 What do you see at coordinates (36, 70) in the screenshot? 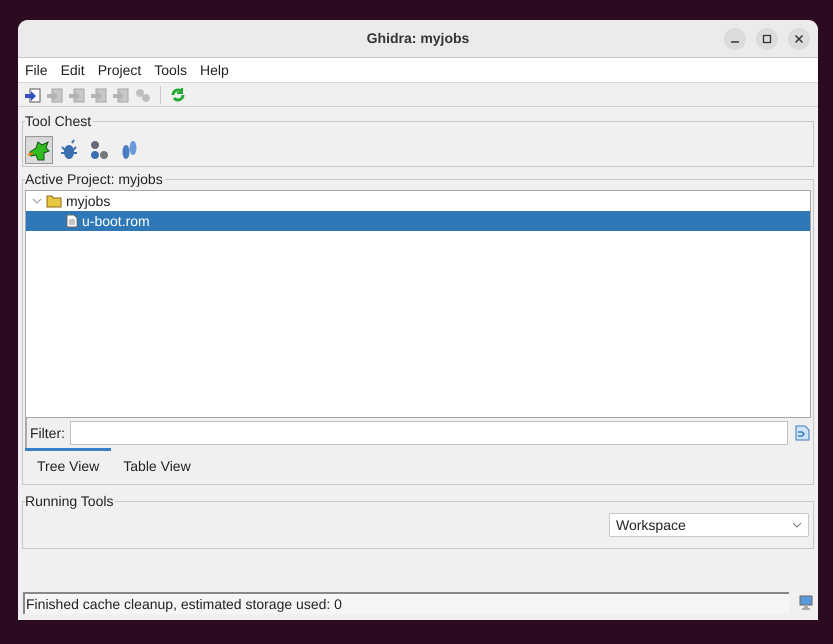
I see `menu-item: File` at bounding box center [36, 70].